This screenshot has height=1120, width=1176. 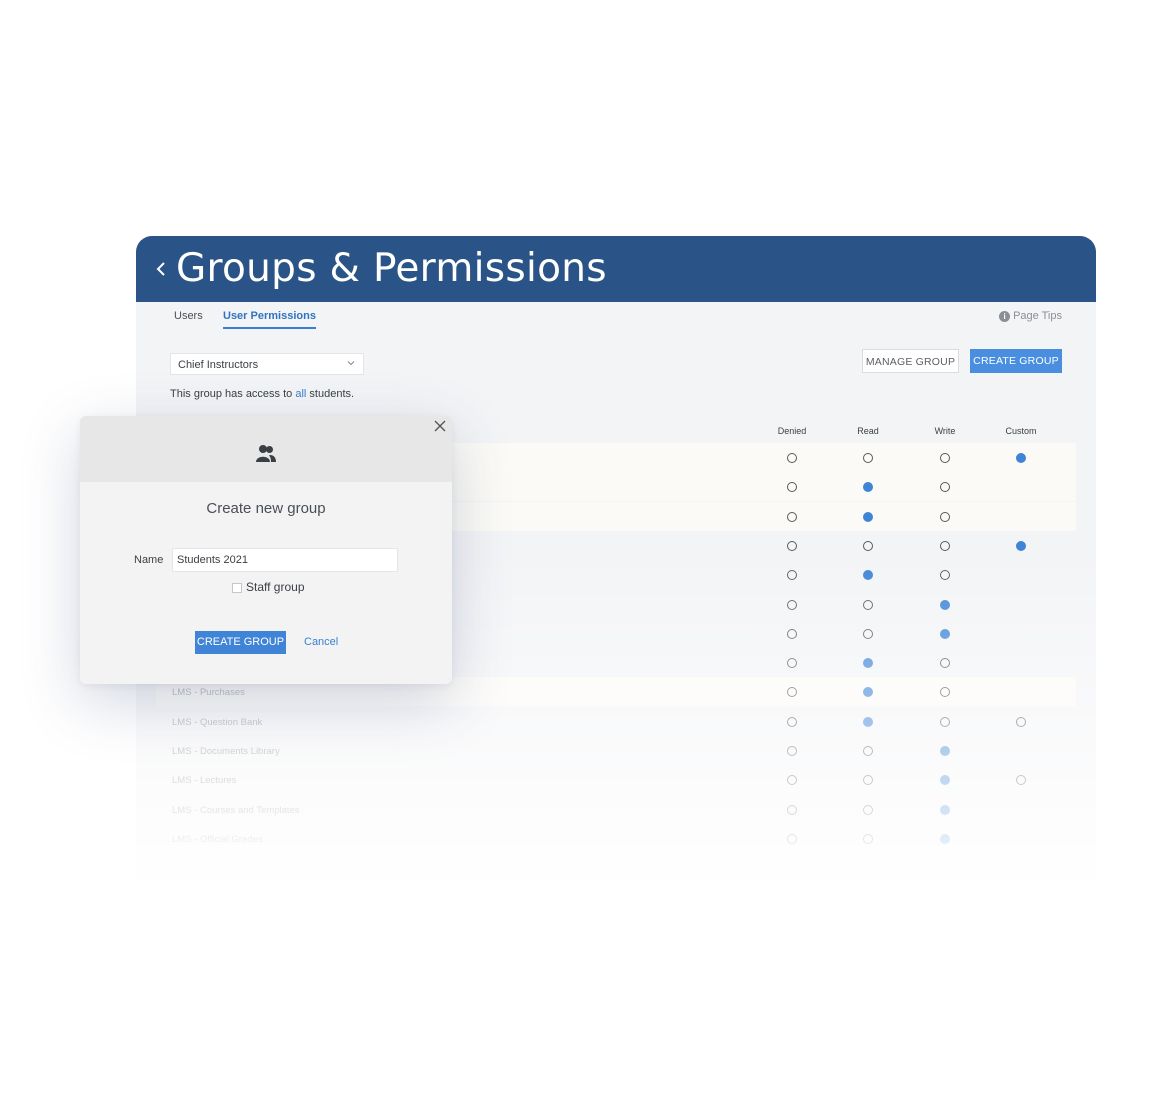 I want to click on access-all-link: all, so click(x=300, y=394).